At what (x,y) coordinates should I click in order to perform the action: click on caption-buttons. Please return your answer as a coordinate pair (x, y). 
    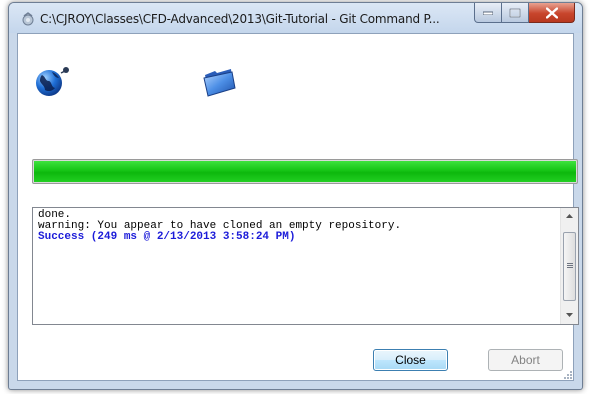
    Looking at the image, I should click on (524, 13).